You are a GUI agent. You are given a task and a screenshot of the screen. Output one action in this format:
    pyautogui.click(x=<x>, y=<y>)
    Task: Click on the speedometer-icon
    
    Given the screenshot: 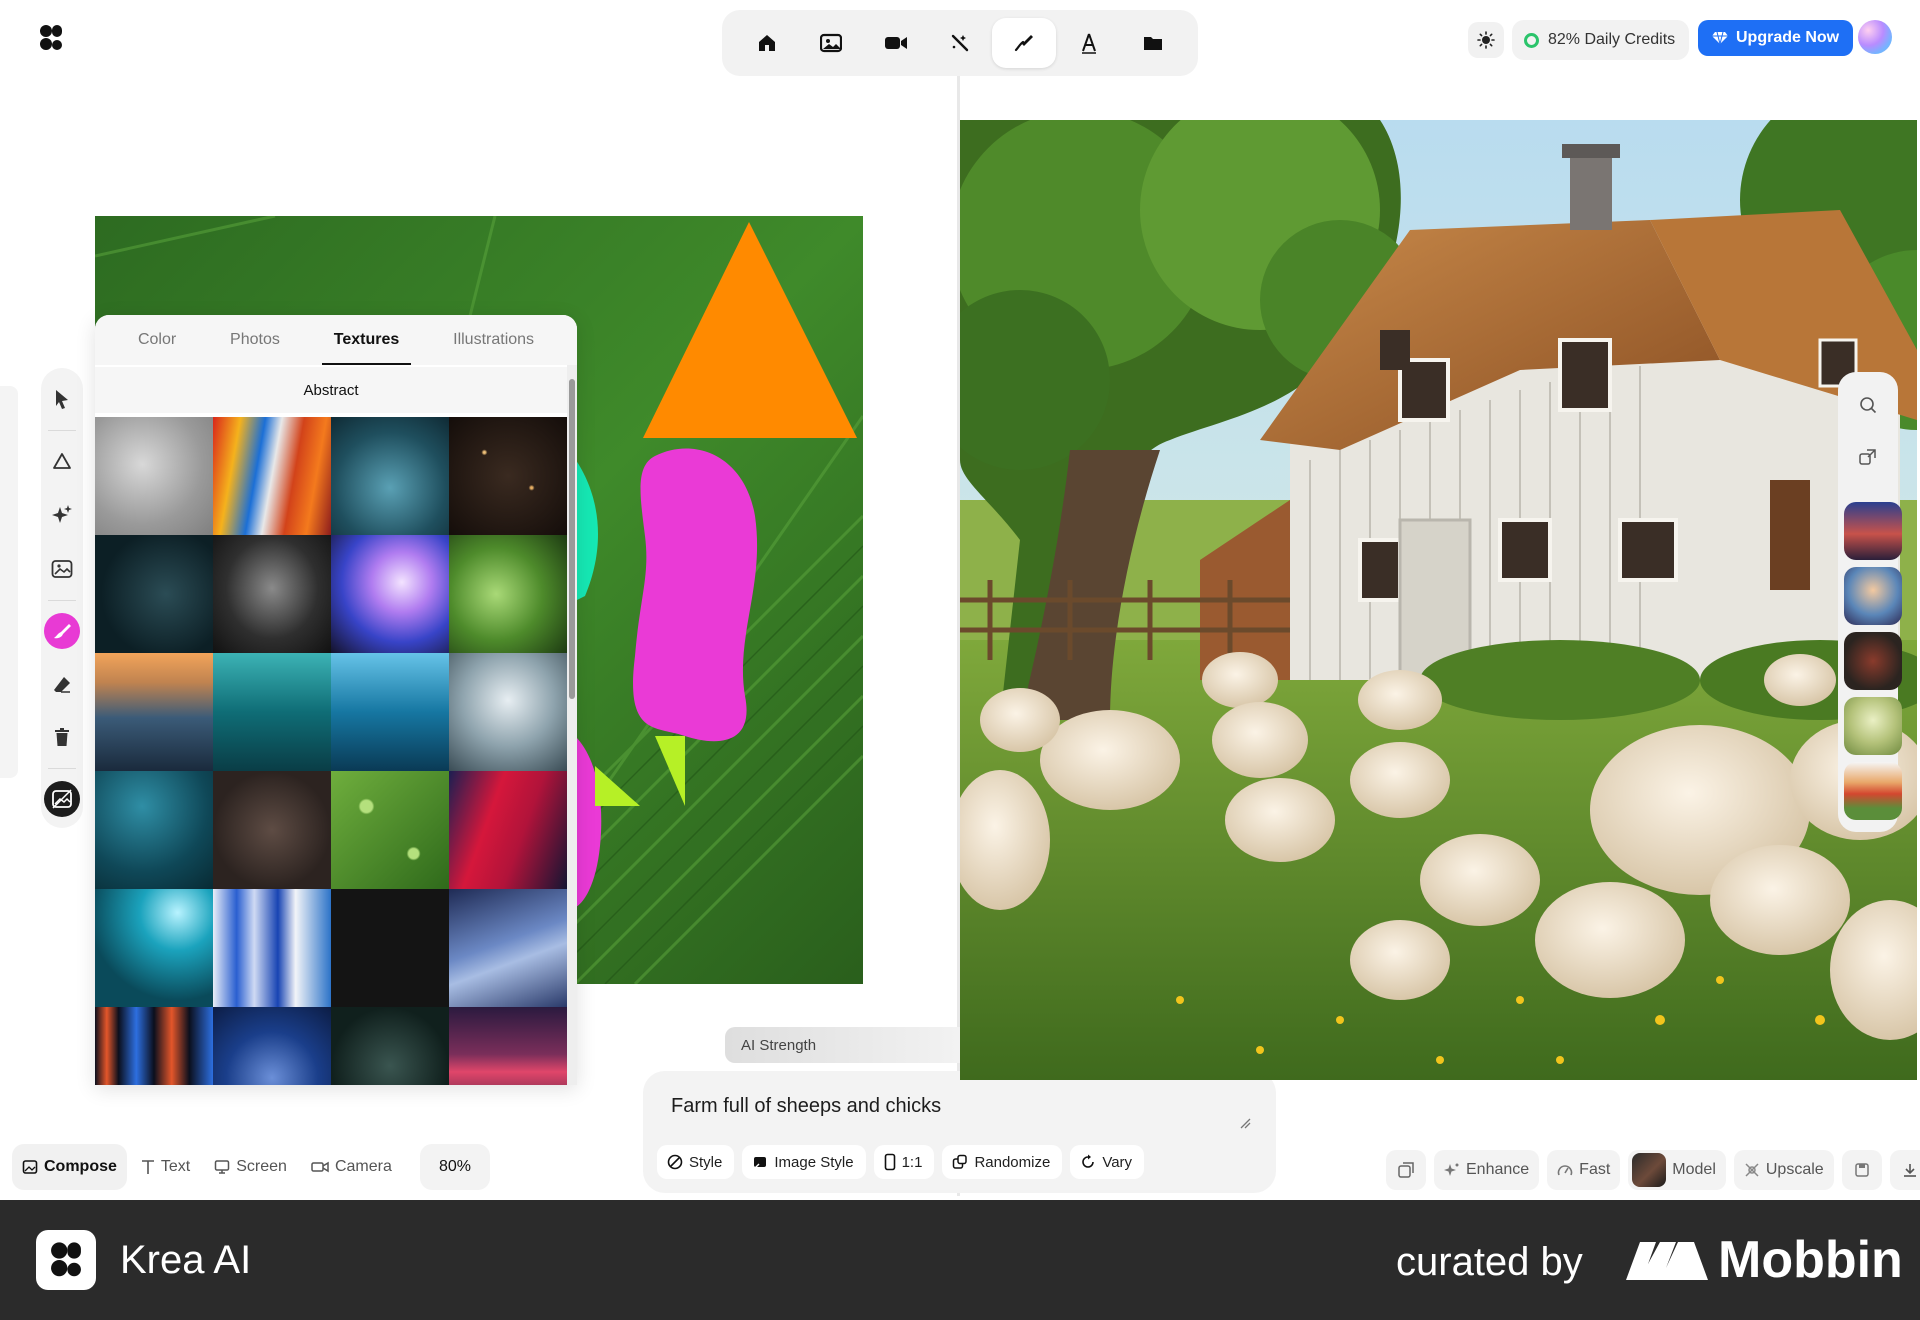 What is the action you would take?
    pyautogui.click(x=1565, y=1170)
    